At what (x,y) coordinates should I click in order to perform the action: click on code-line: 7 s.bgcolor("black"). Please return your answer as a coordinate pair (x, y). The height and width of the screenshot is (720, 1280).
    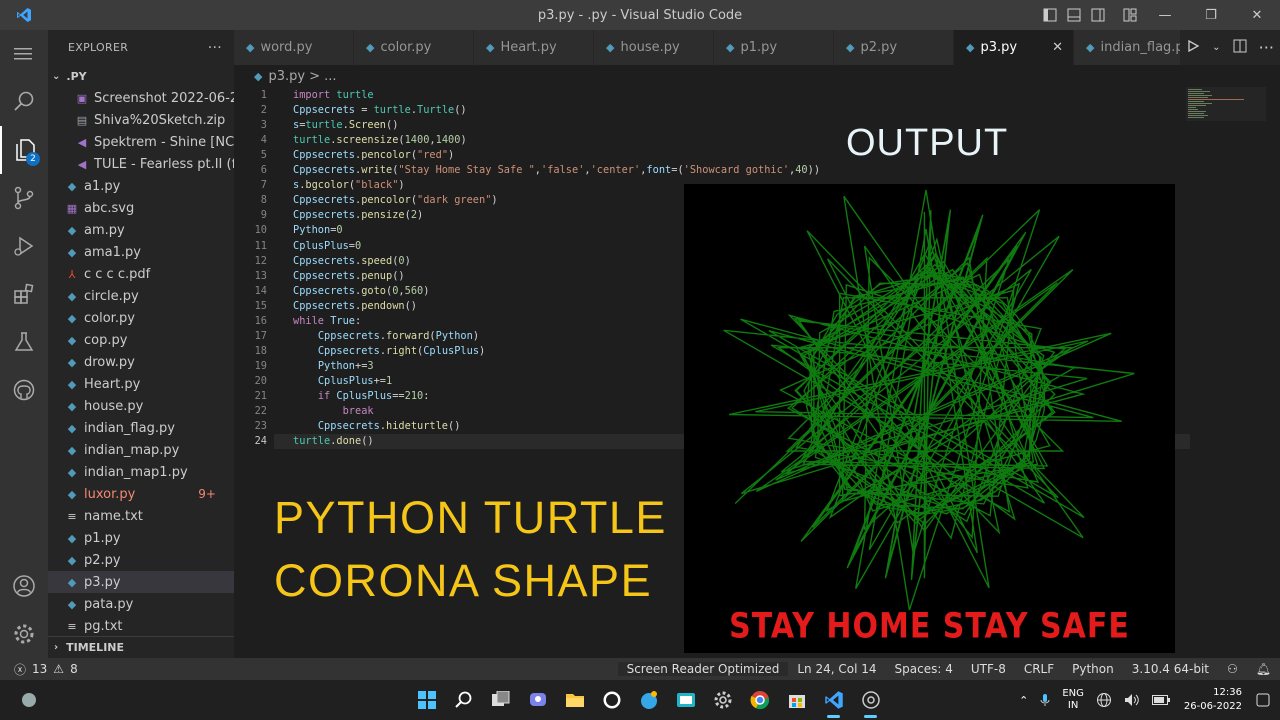
    Looking at the image, I should click on (319, 185).